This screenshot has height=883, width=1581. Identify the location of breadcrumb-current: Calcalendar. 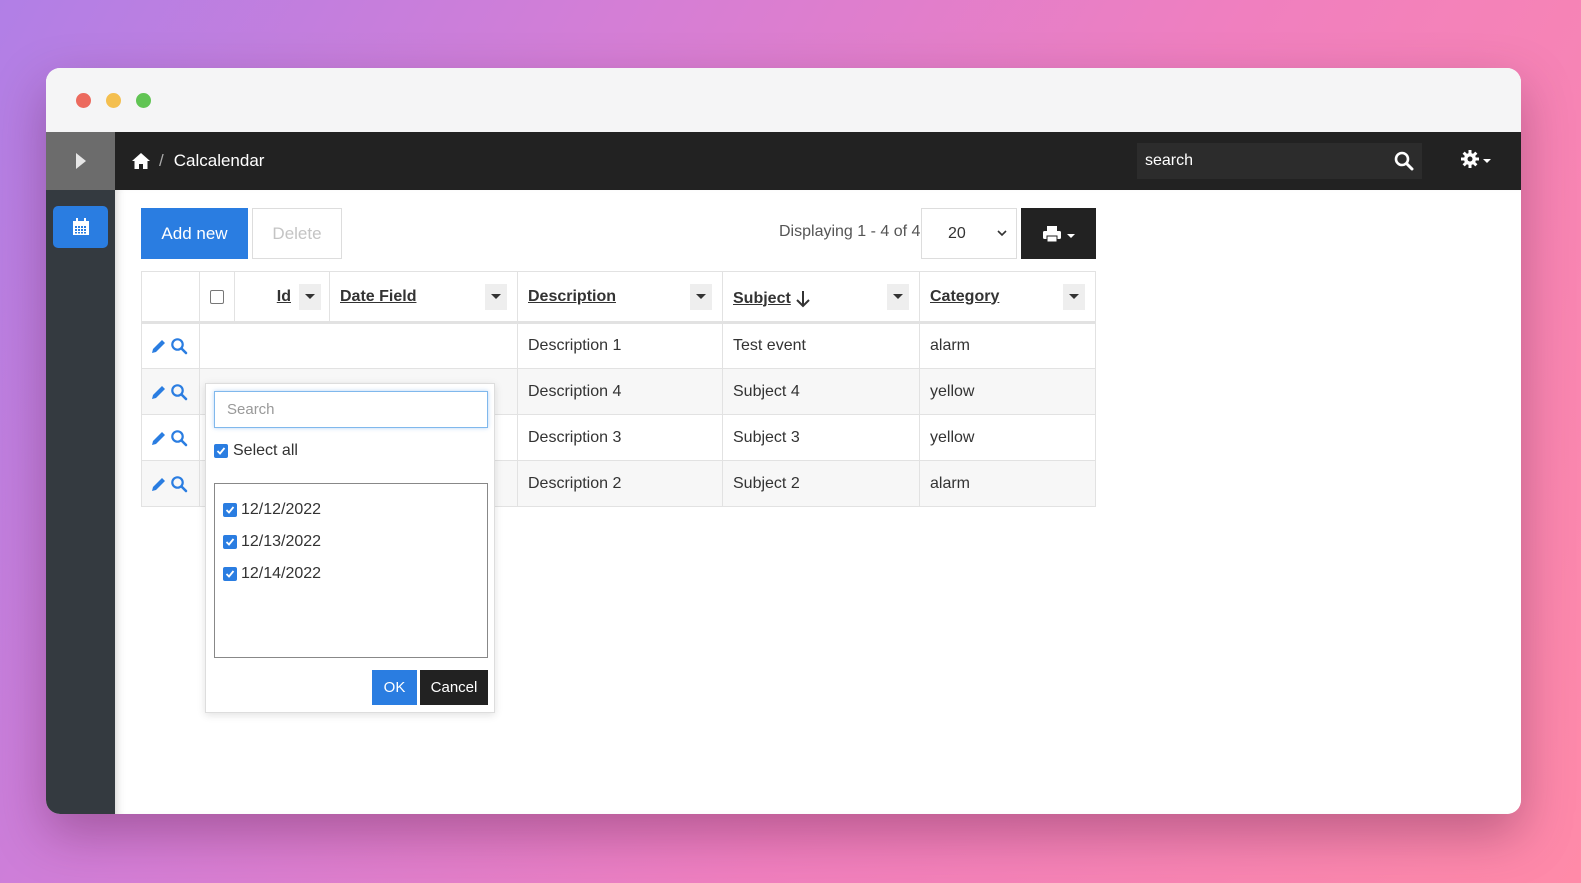
(219, 160).